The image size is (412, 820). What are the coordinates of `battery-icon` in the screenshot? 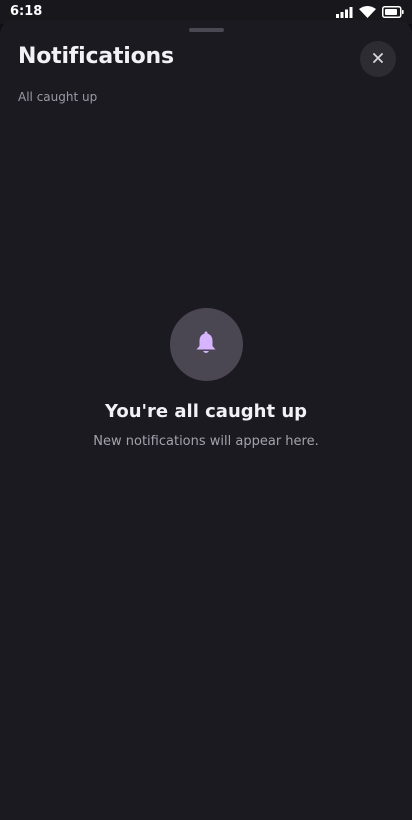 It's located at (393, 12).